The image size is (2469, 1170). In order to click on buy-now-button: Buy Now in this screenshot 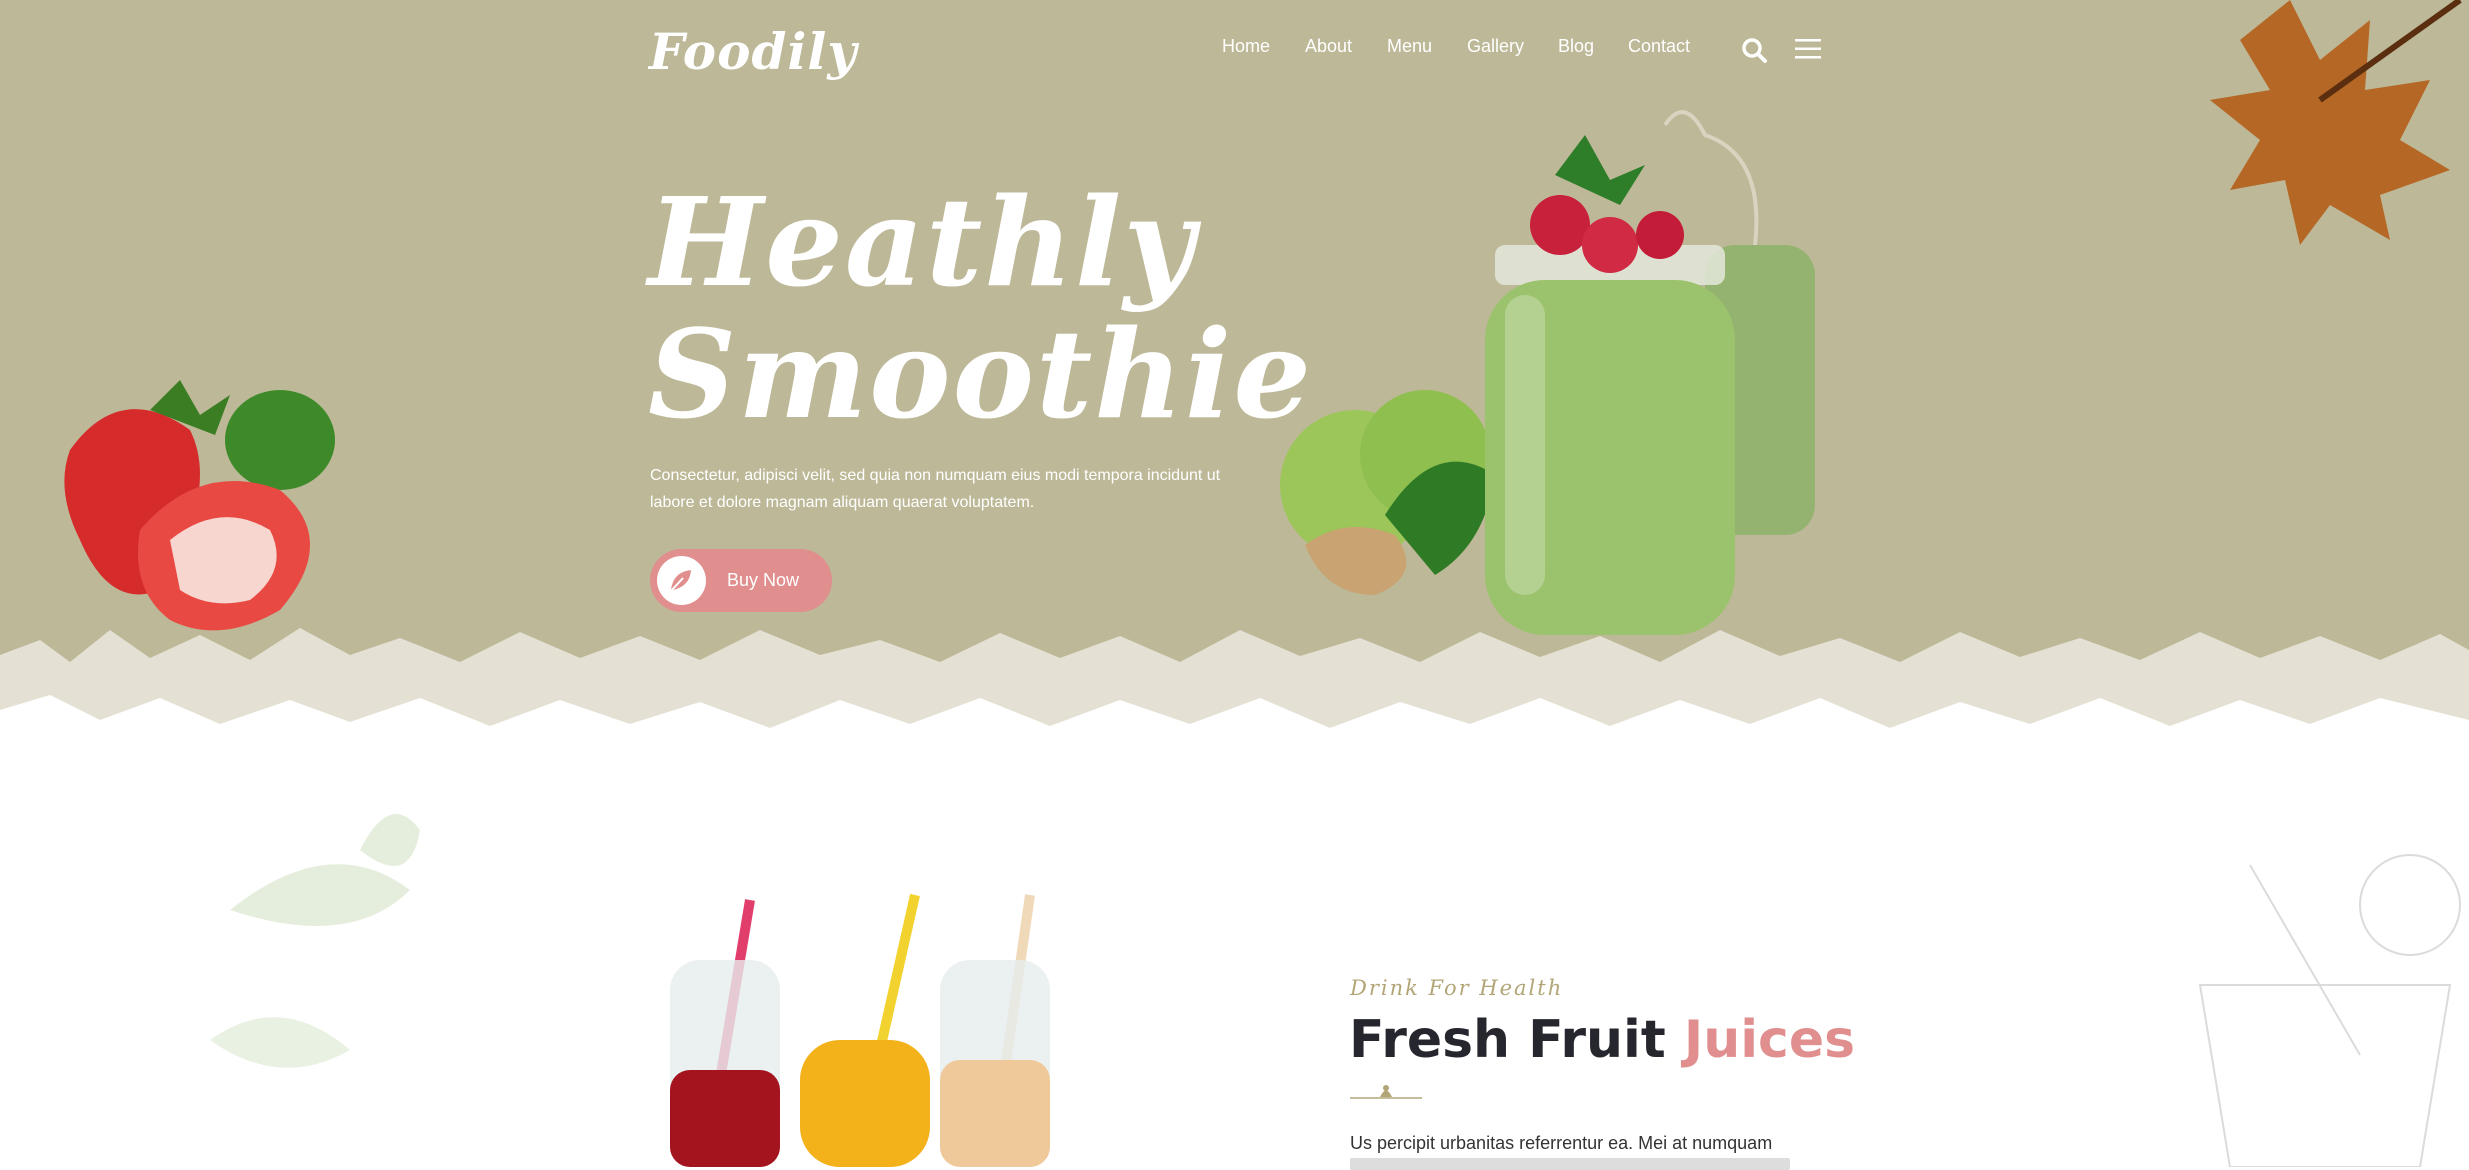, I will do `click(741, 580)`.